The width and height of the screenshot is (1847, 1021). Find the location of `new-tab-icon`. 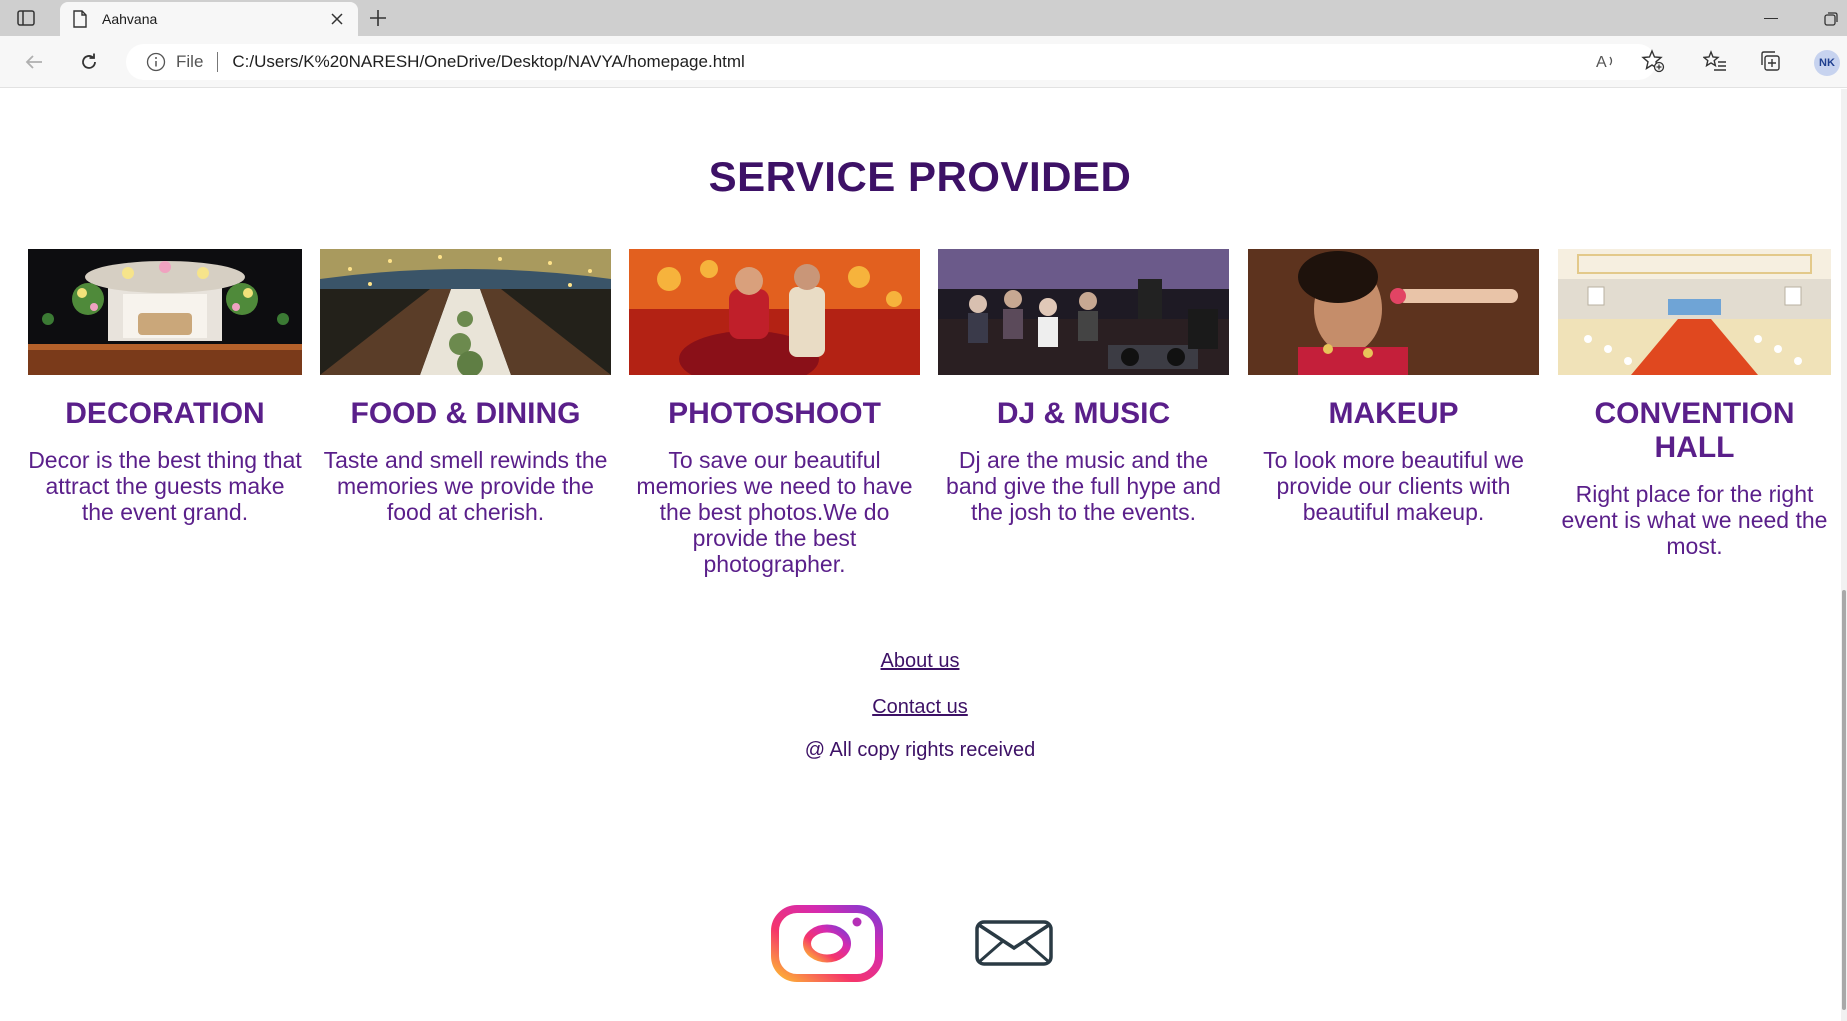

new-tab-icon is located at coordinates (378, 18).